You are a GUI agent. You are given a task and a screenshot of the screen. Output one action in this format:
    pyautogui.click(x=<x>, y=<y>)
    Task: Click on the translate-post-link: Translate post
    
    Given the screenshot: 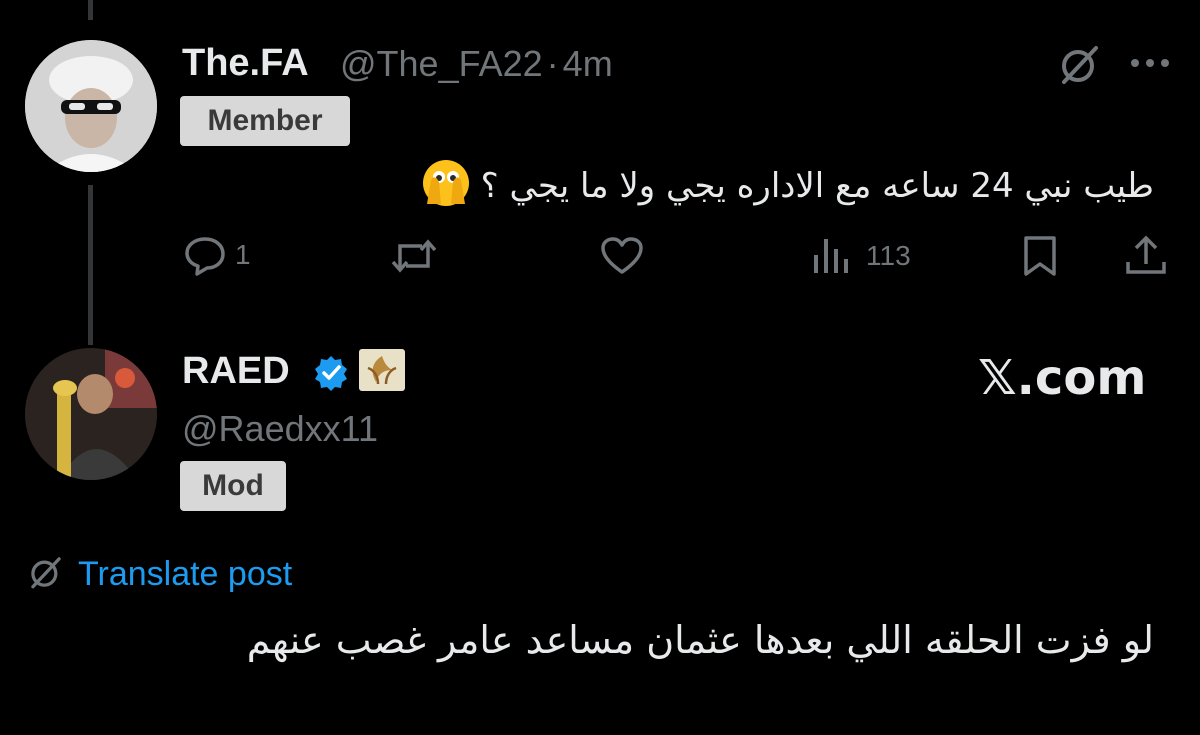 What is the action you would take?
    pyautogui.click(x=160, y=574)
    